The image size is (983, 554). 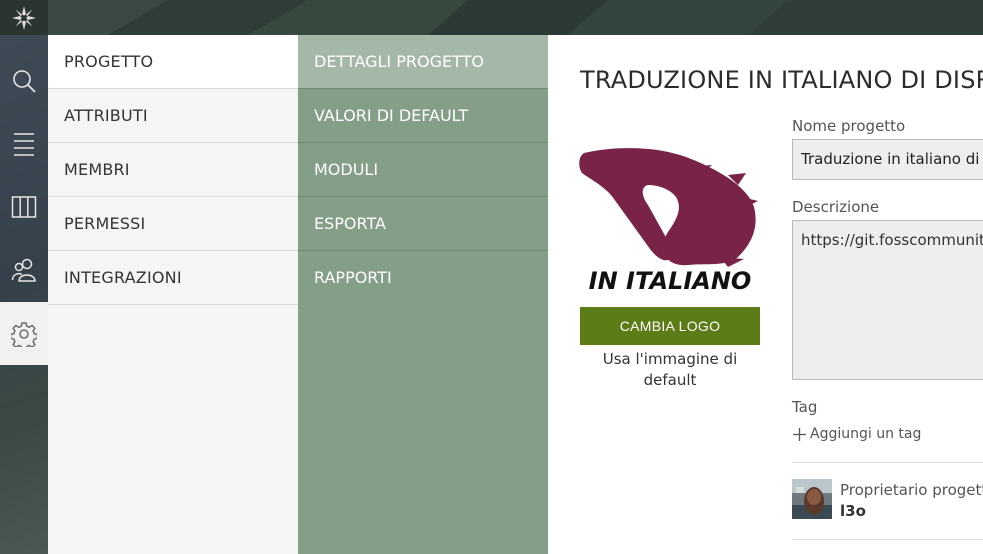 I want to click on avatar, so click(x=812, y=499).